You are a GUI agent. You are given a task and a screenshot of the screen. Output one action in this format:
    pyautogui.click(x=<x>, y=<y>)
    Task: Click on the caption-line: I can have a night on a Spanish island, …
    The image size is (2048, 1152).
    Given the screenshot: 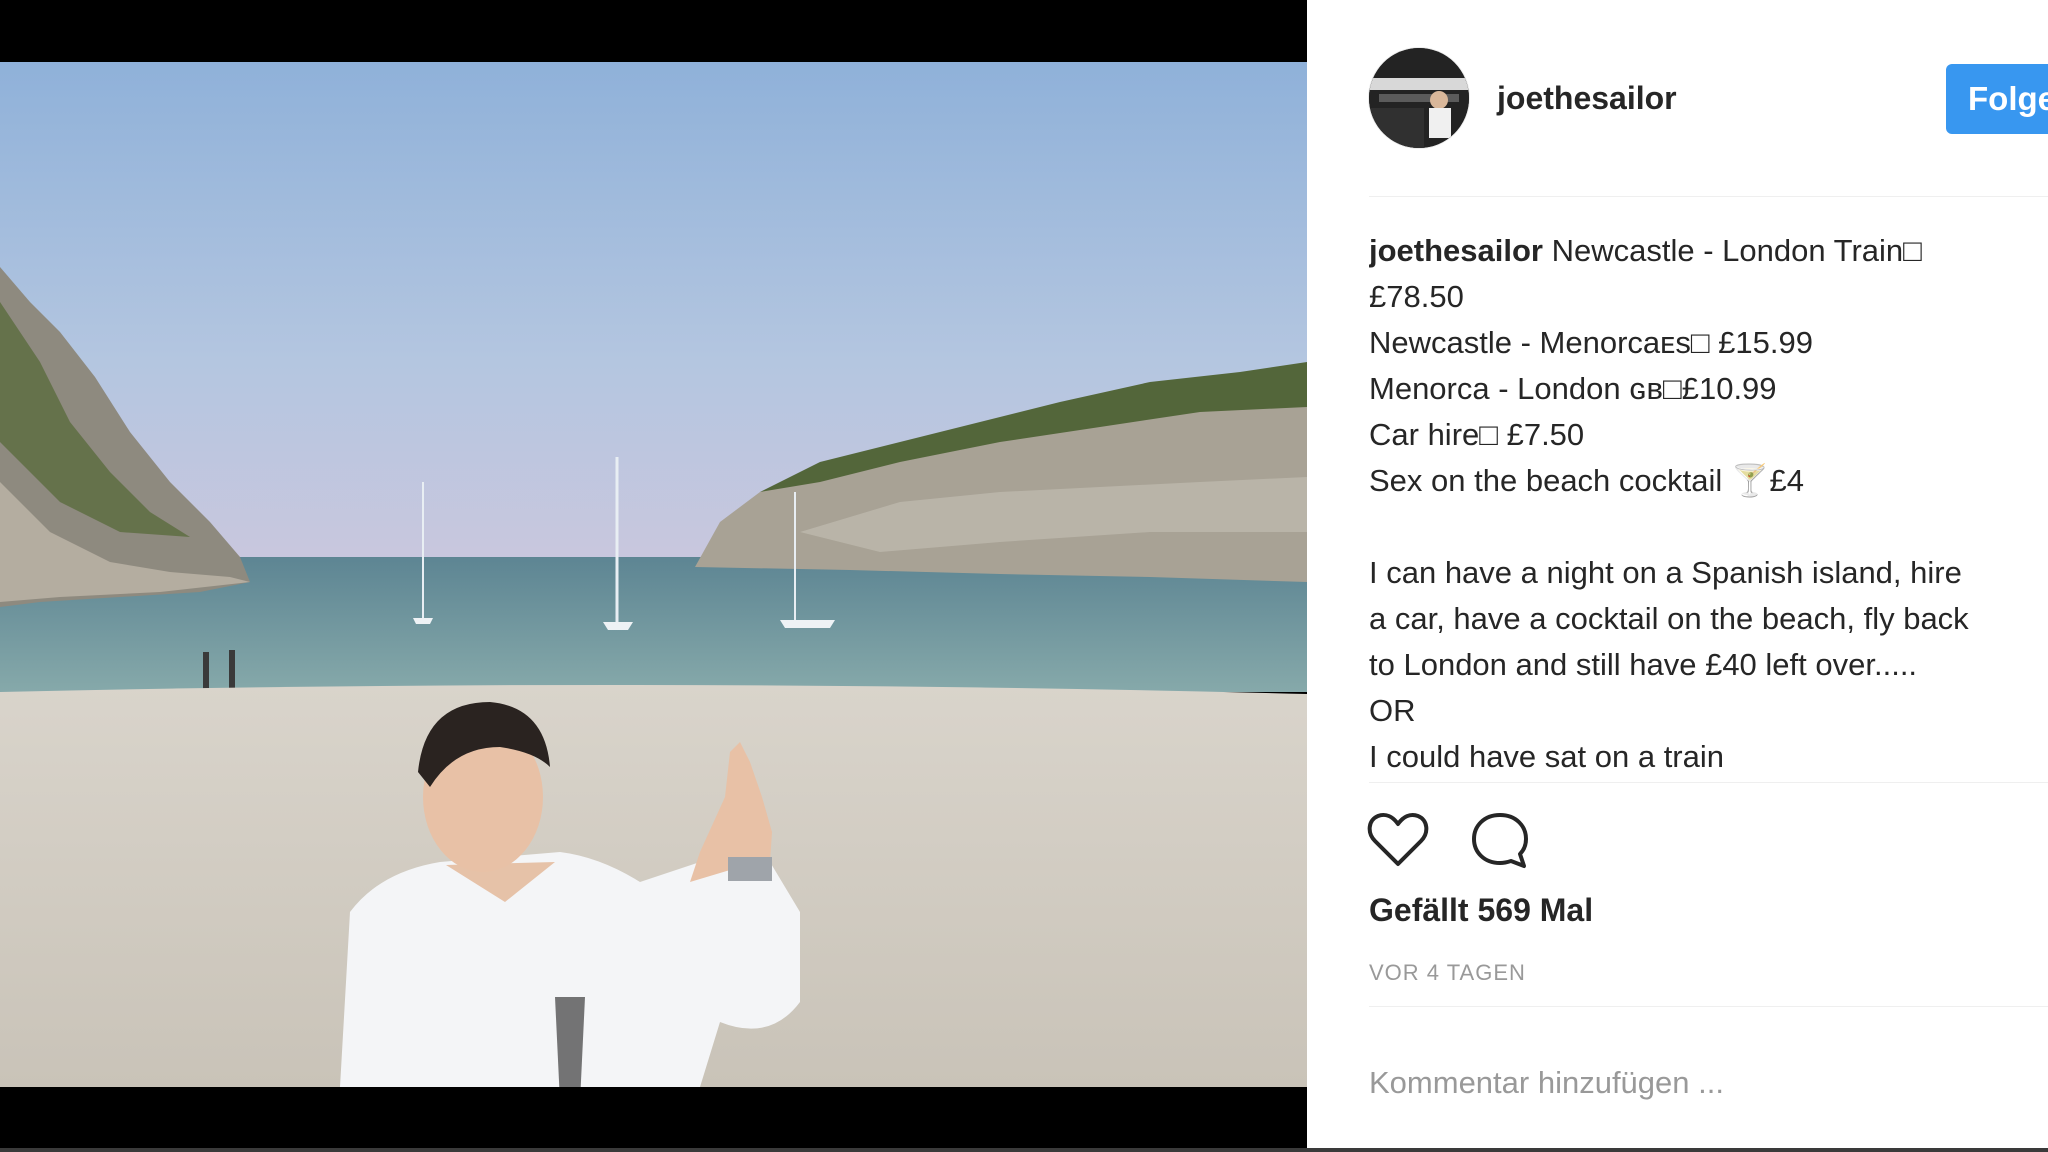 What is the action you would take?
    pyautogui.click(x=1665, y=572)
    